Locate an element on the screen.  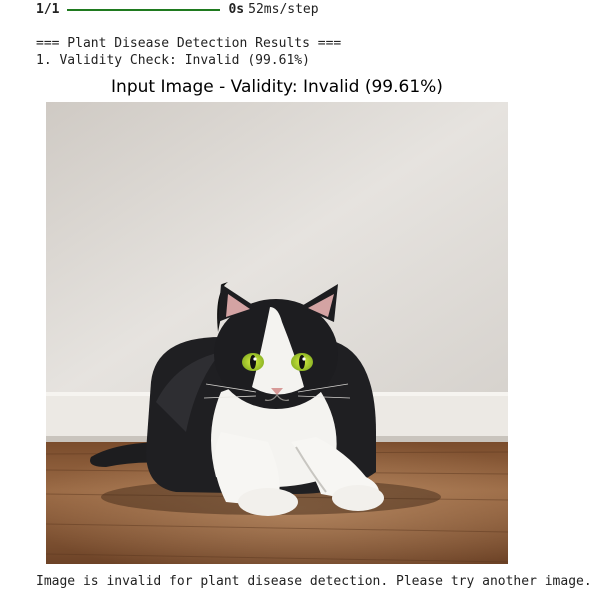
figure-title: Input Image - Validity: Invalid (99.61%) is located at coordinates (277, 87).